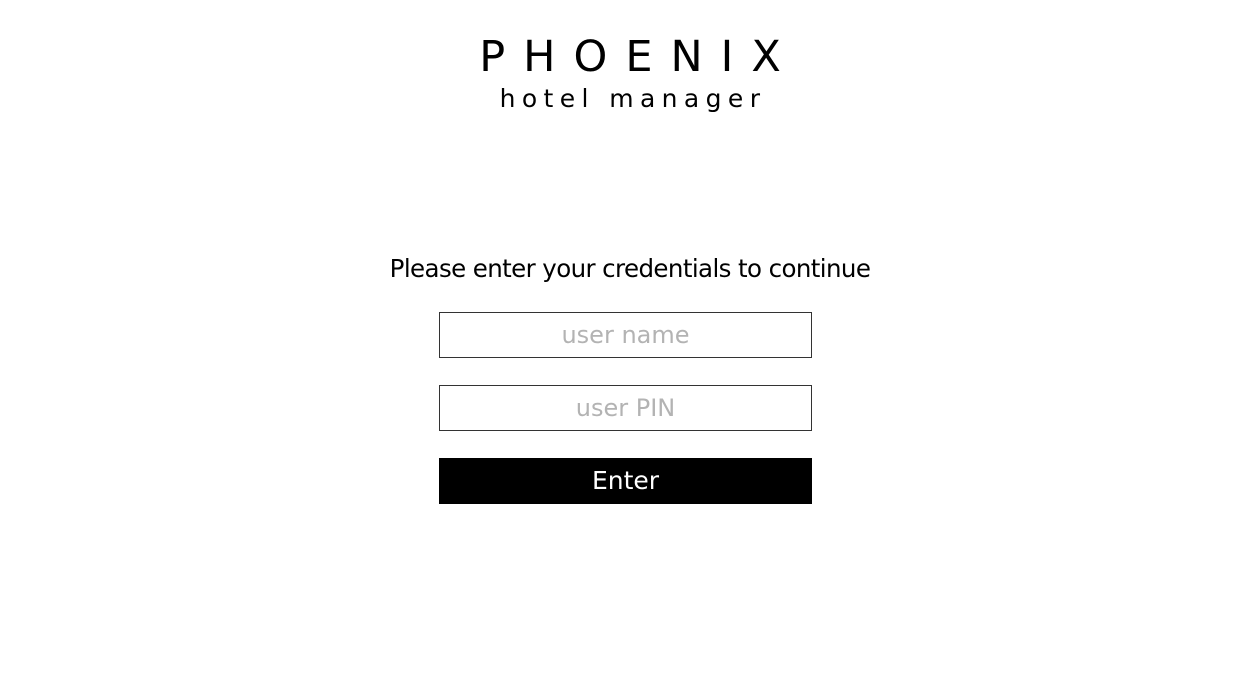  I want to click on logo-subtitle: hotel manager, so click(633, 98).